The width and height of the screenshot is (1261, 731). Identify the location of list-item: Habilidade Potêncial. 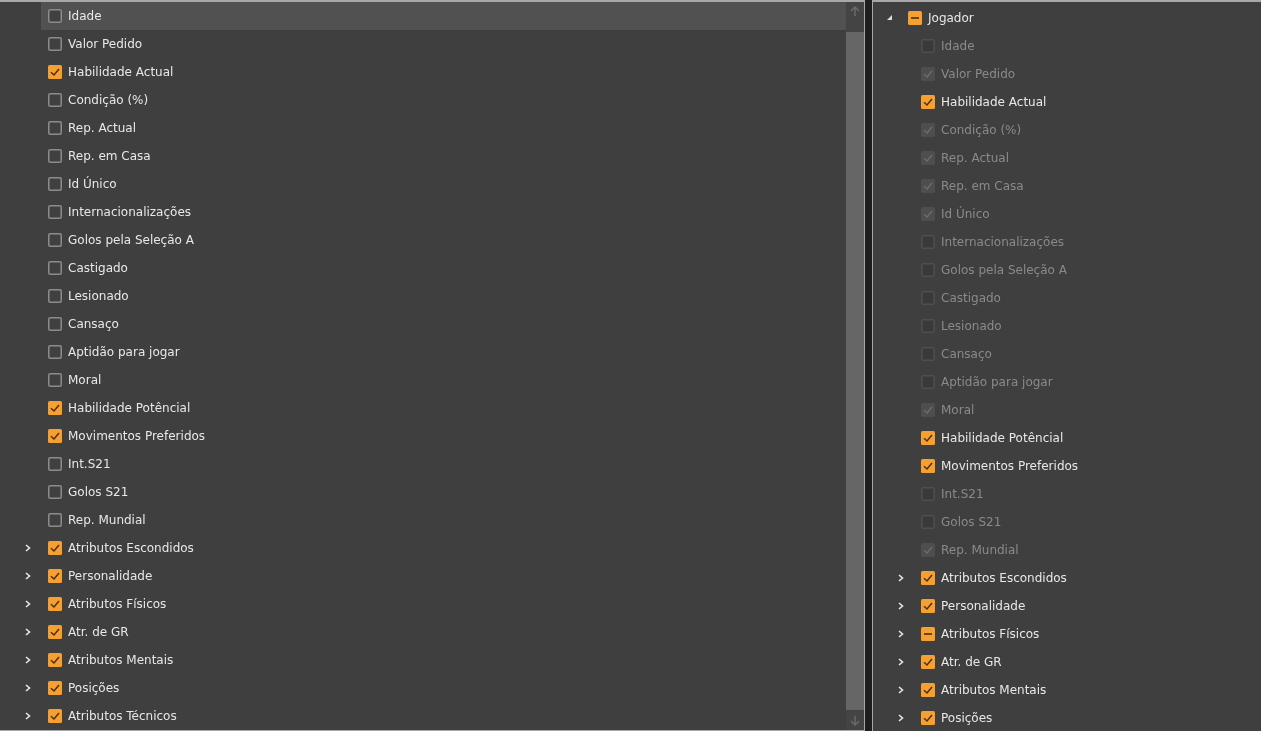
(443, 408).